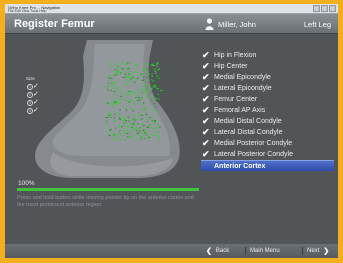 This screenshot has height=263, width=343. What do you see at coordinates (240, 110) in the screenshot?
I see `checklist-item-label: Femoral AP Axis` at bounding box center [240, 110].